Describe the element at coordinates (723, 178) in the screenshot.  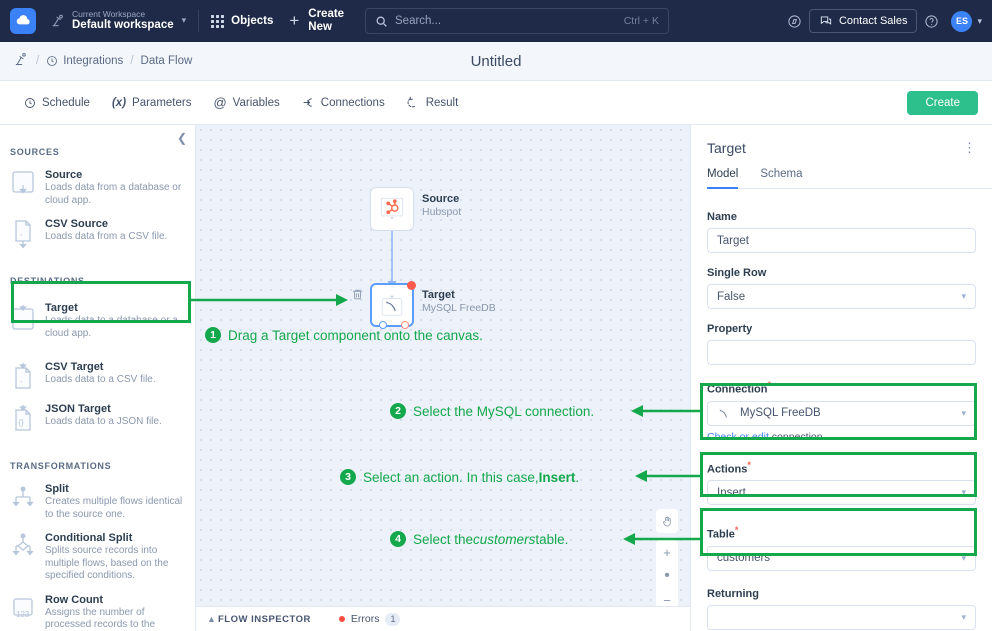
I see `tab-model: Model` at that location.